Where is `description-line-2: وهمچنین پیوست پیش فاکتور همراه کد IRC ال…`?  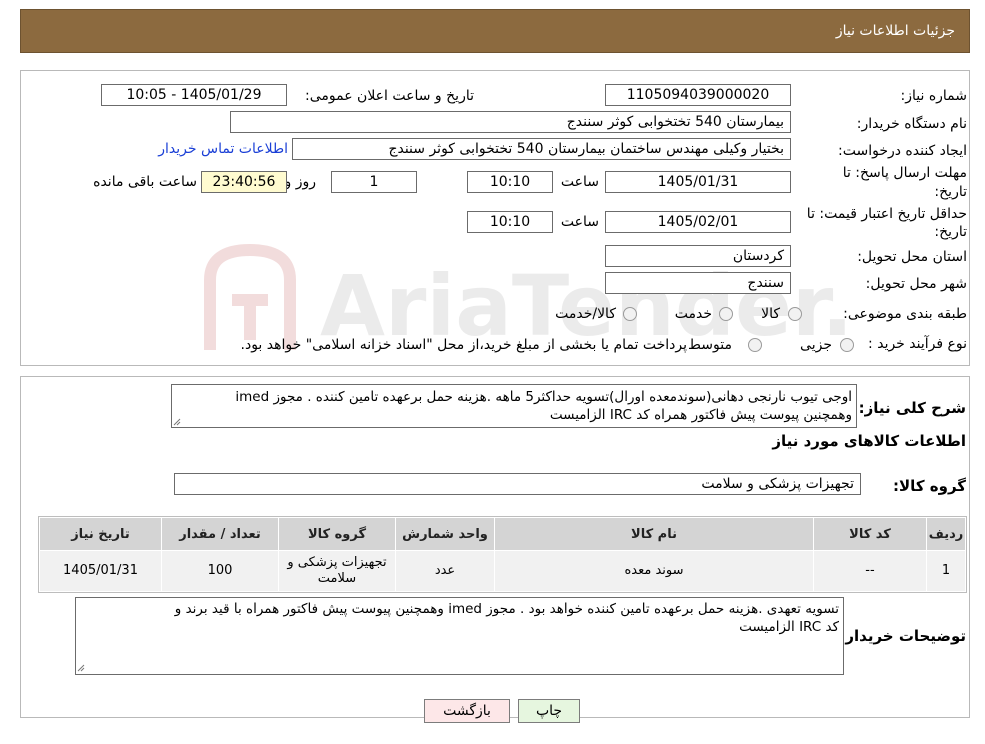 description-line-2: وهمچنین پیوست پیش فاکتور همراه کد IRC ال… is located at coordinates (700, 415).